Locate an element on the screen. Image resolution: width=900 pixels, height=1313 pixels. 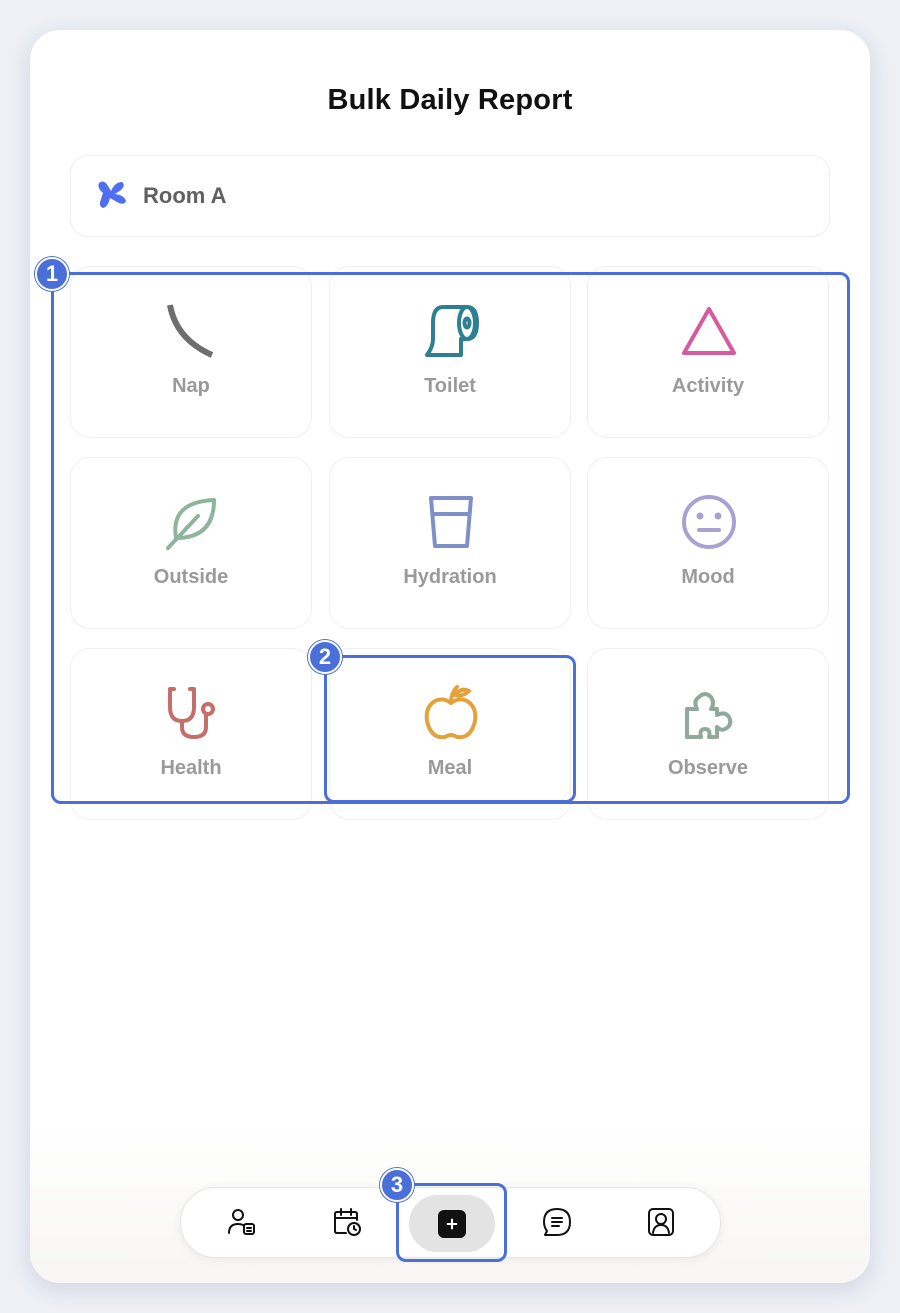
calendar-clock-icon is located at coordinates (347, 1224).